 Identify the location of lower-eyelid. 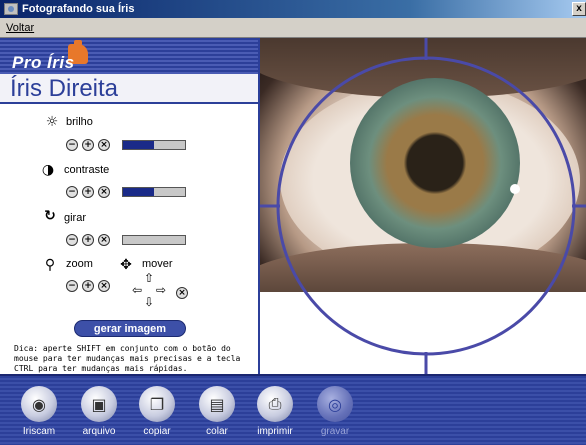
(423, 267).